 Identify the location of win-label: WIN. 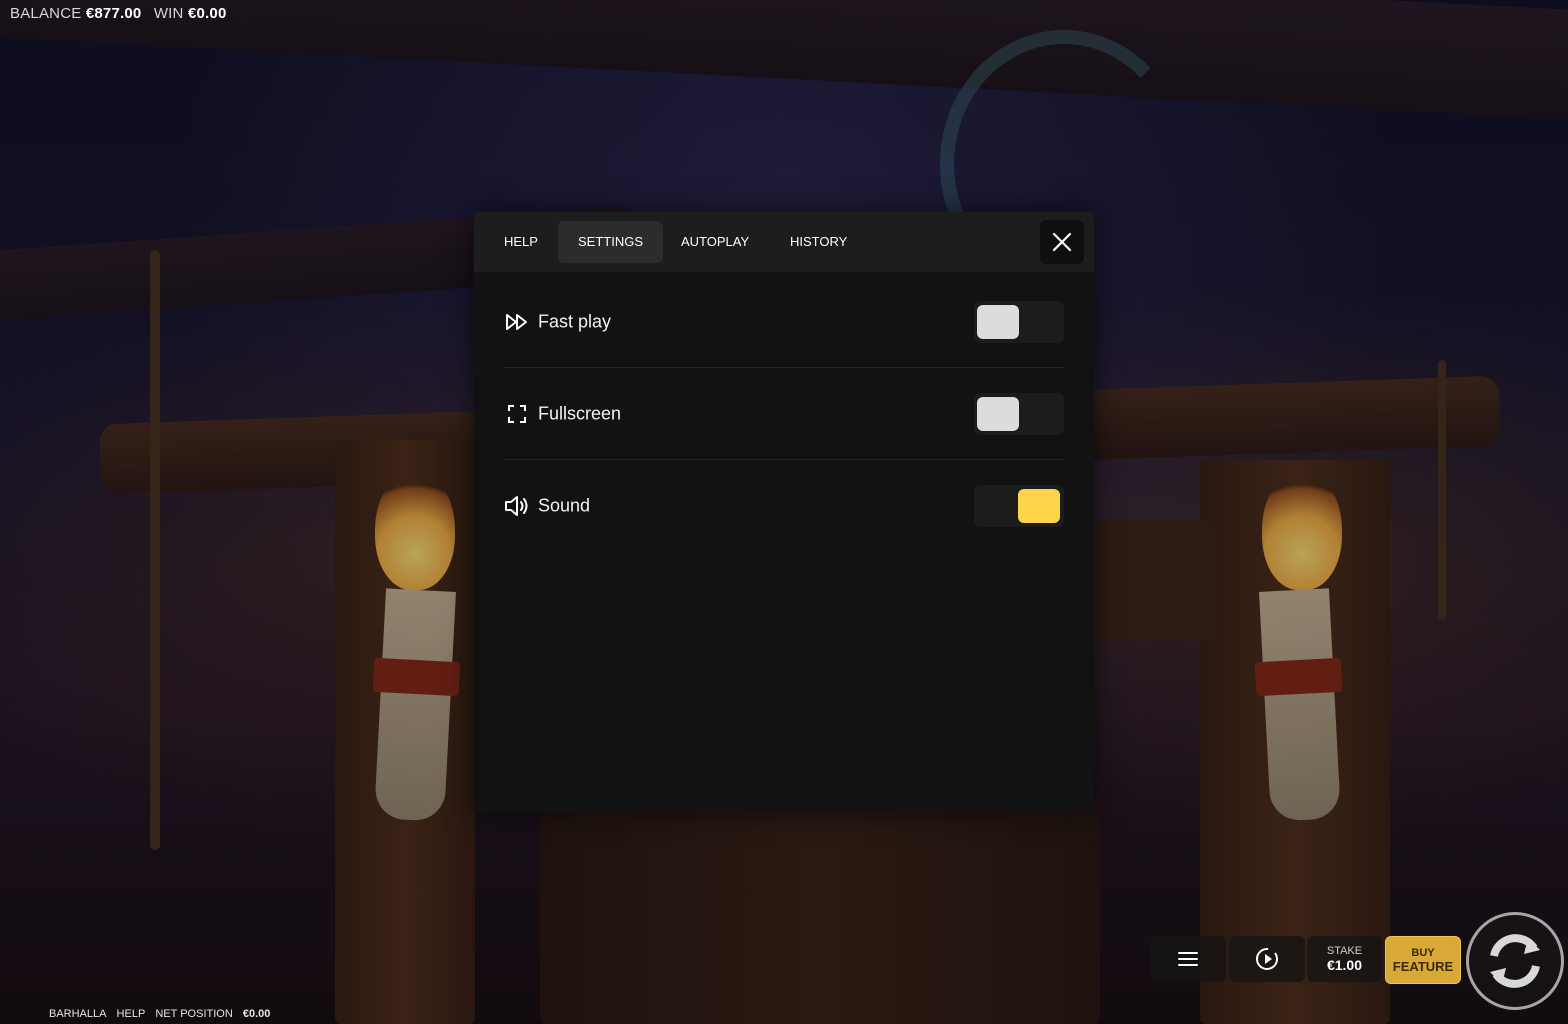
(168, 13).